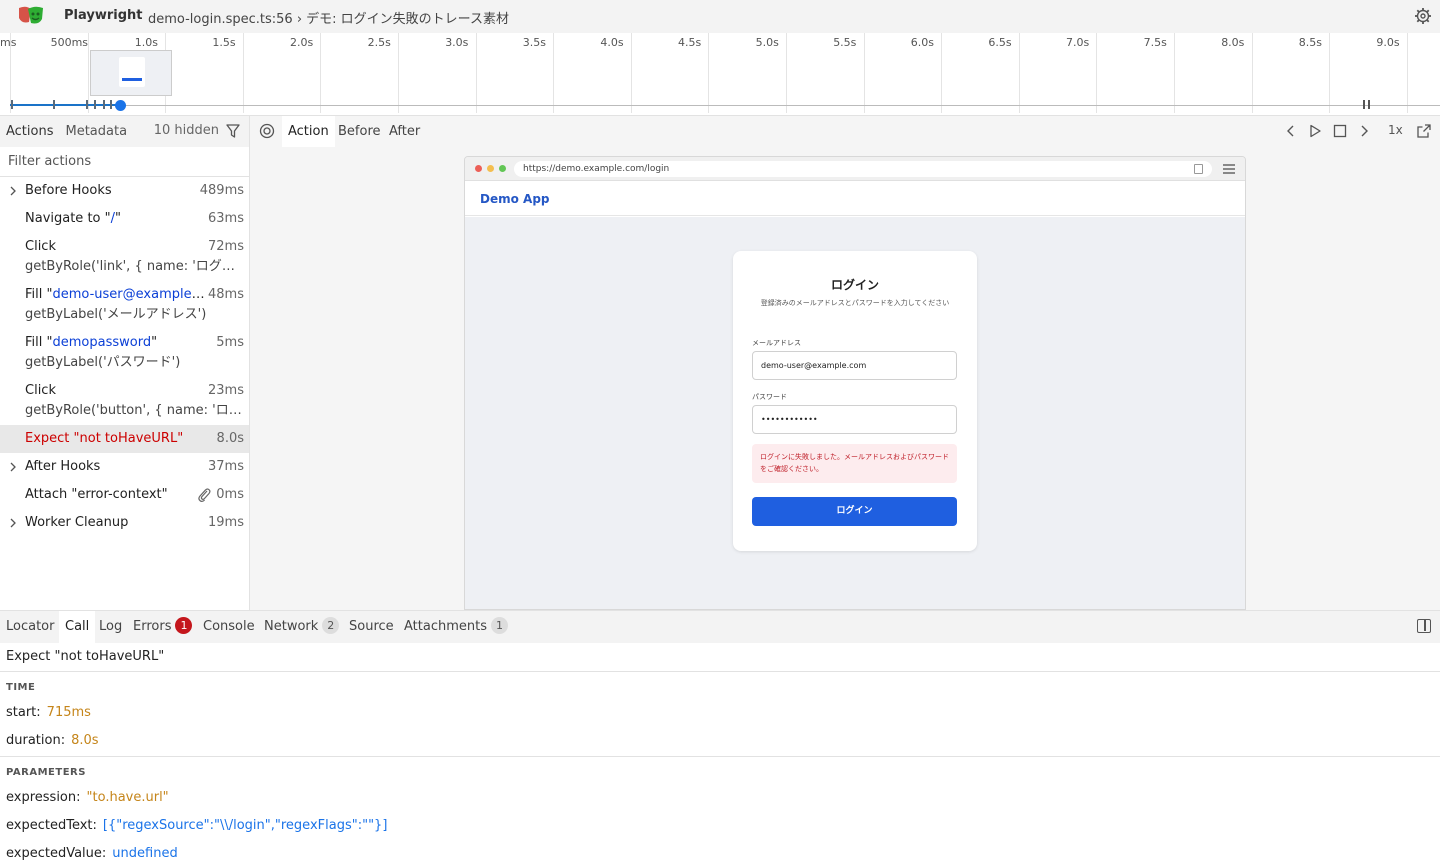  I want to click on timeline-tick-label: 3.0s, so click(457, 42).